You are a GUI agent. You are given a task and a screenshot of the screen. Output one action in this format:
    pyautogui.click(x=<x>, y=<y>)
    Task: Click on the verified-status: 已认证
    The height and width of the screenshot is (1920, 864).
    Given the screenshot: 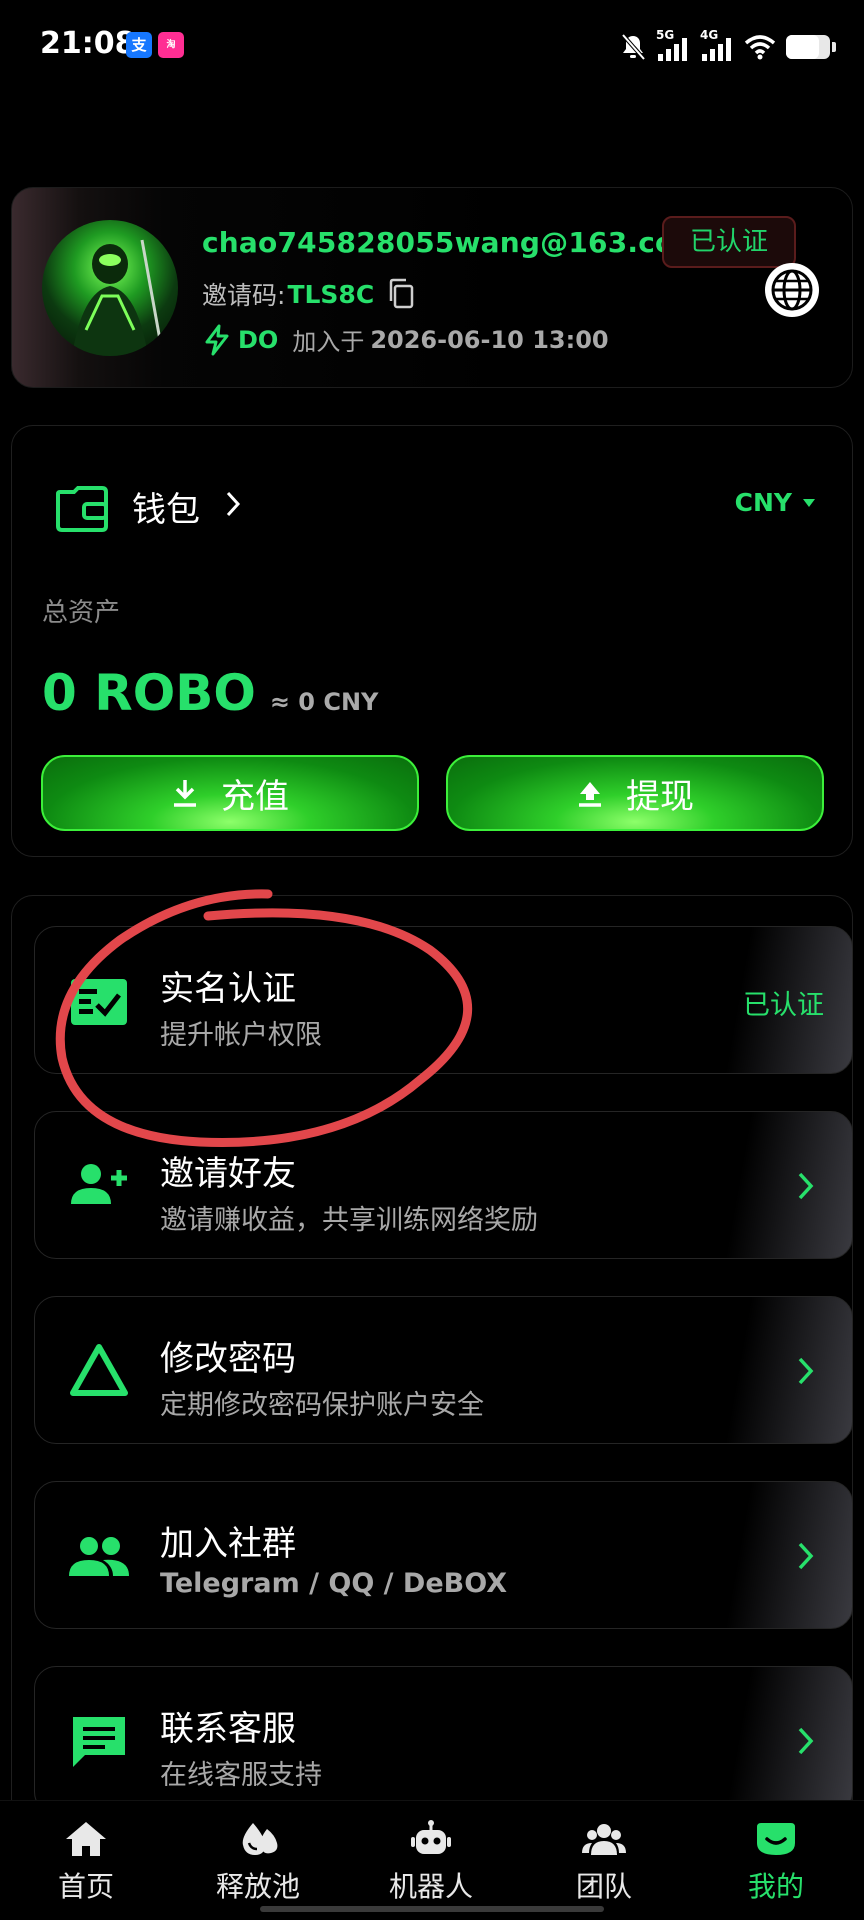 What is the action you would take?
    pyautogui.click(x=783, y=1005)
    